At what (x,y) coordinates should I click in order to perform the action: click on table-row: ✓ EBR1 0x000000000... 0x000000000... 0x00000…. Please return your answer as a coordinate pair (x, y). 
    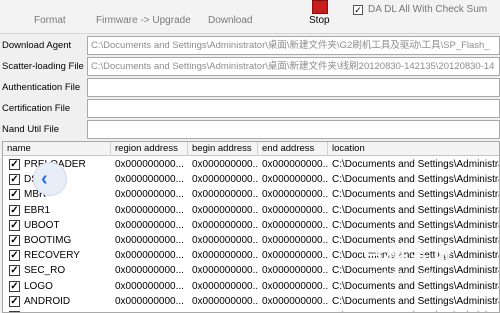
    Looking at the image, I should click on (251, 210).